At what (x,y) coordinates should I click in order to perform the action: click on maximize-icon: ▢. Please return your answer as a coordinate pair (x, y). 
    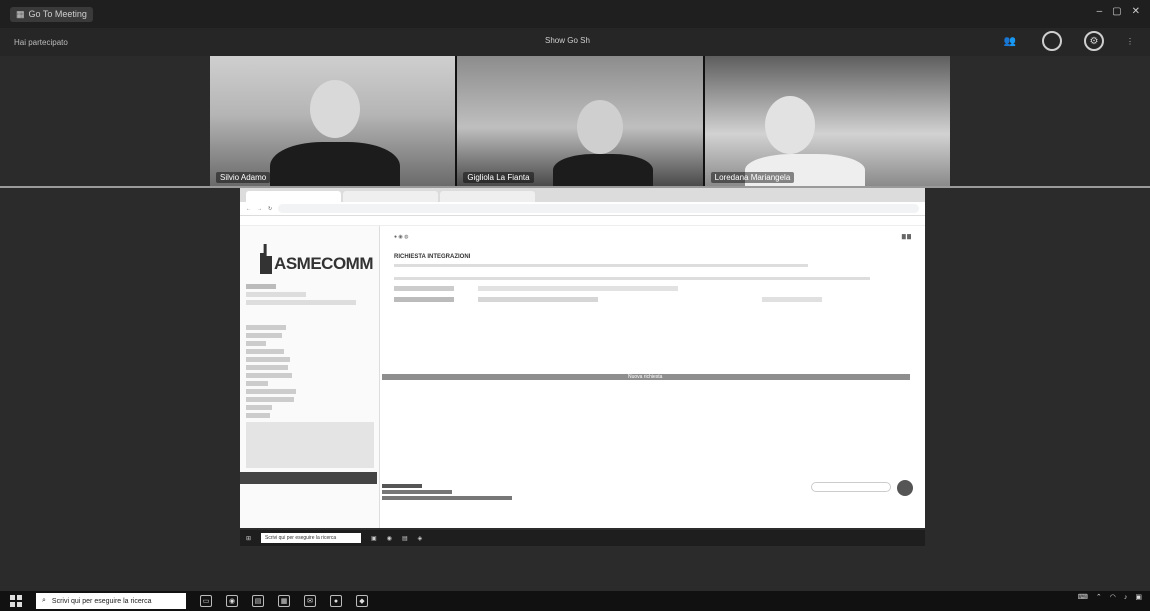
    Looking at the image, I should click on (1116, 11).